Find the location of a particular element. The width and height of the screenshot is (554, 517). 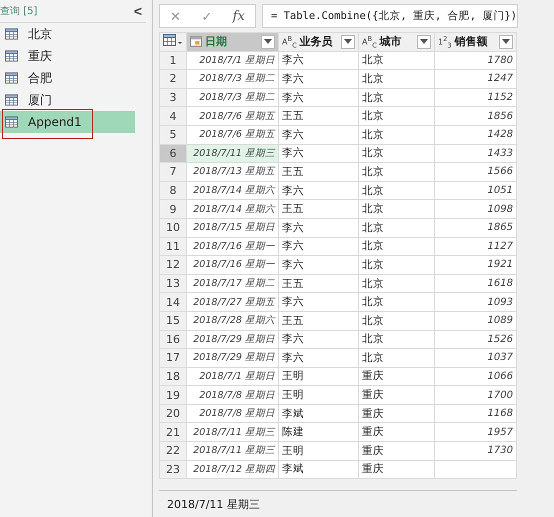

table-cell: 1618 is located at coordinates (475, 283).